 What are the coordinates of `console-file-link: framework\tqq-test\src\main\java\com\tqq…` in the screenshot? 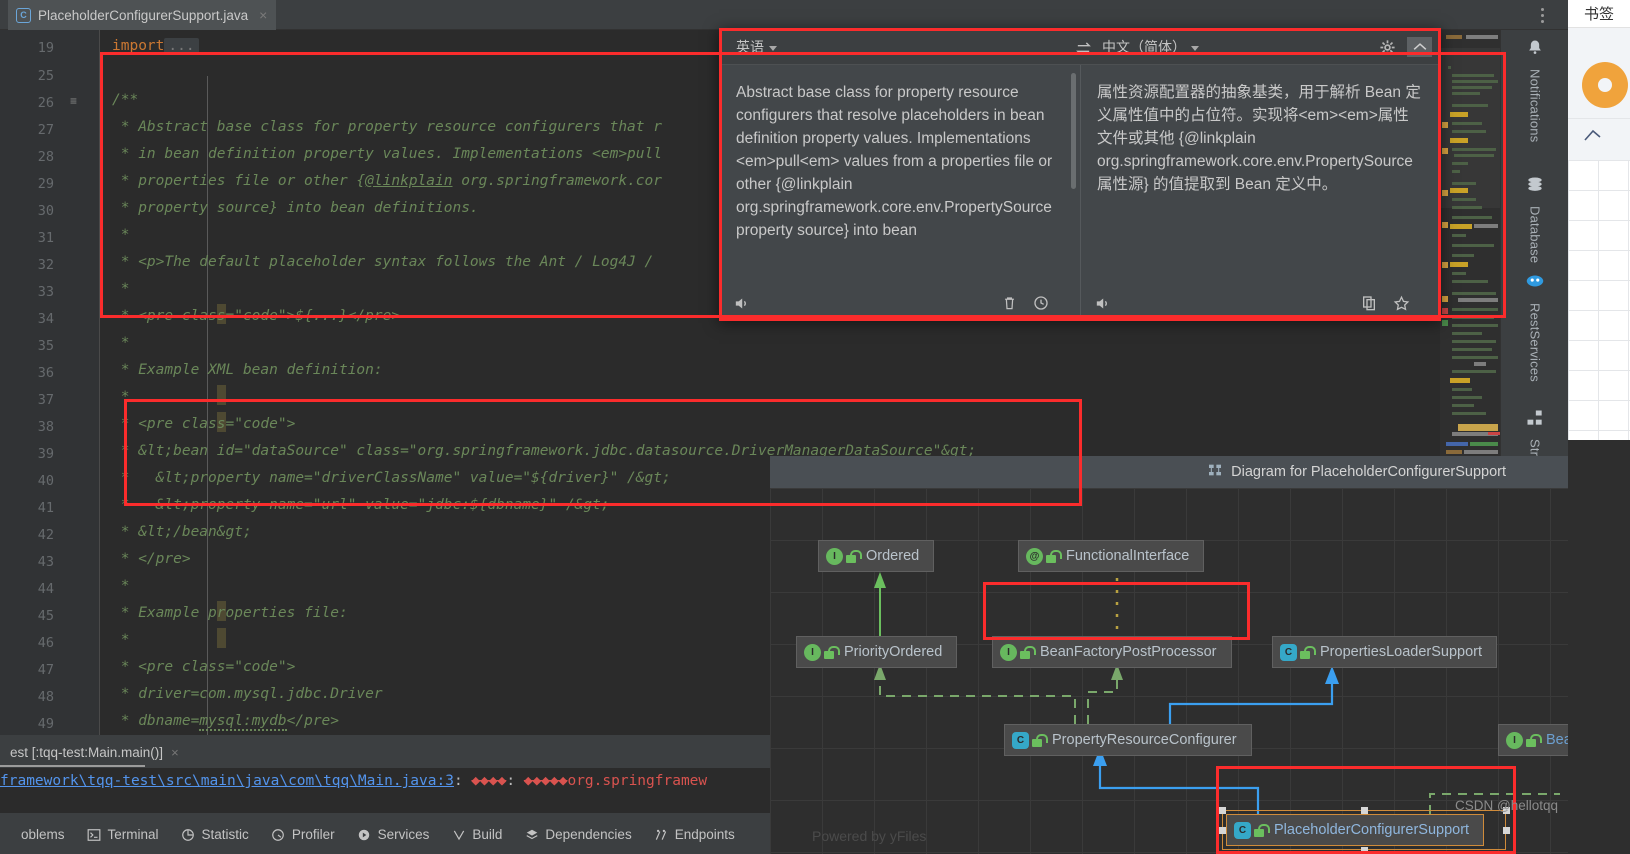 It's located at (227, 781).